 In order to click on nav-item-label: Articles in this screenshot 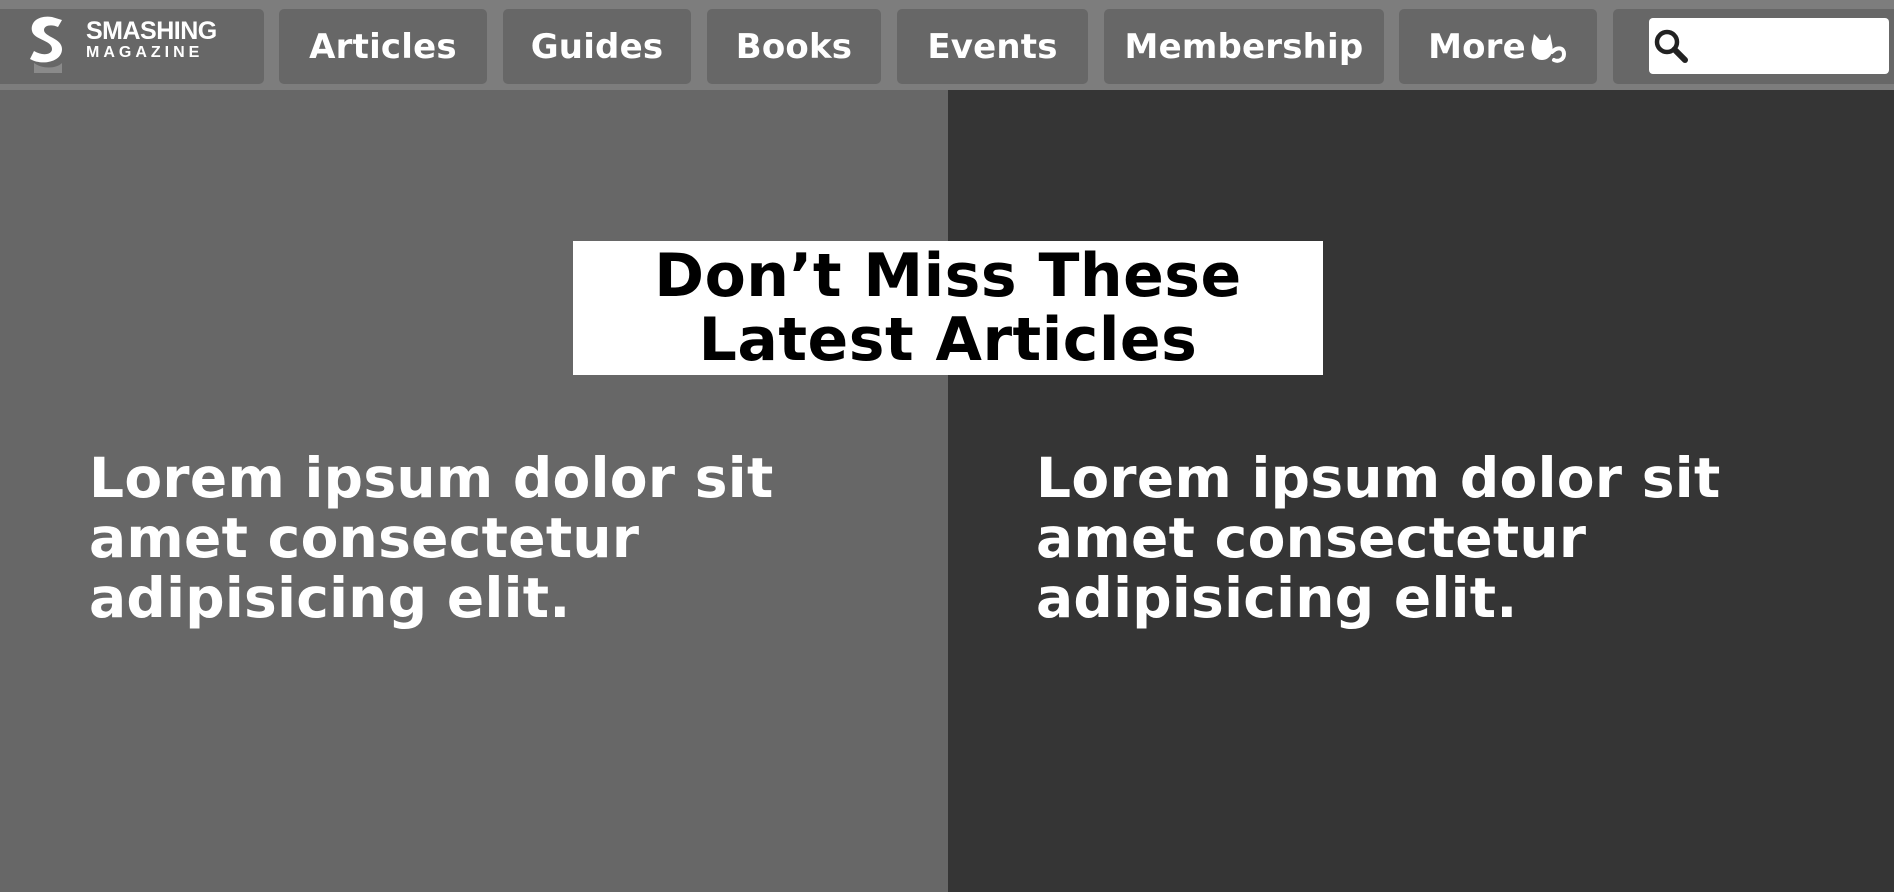, I will do `click(383, 46)`.